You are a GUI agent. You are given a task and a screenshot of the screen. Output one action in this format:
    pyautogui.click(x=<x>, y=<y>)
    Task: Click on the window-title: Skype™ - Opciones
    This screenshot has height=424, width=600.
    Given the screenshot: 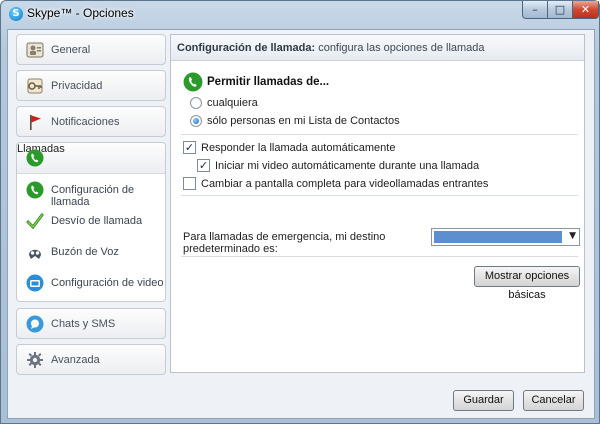 What is the action you would take?
    pyautogui.click(x=80, y=13)
    